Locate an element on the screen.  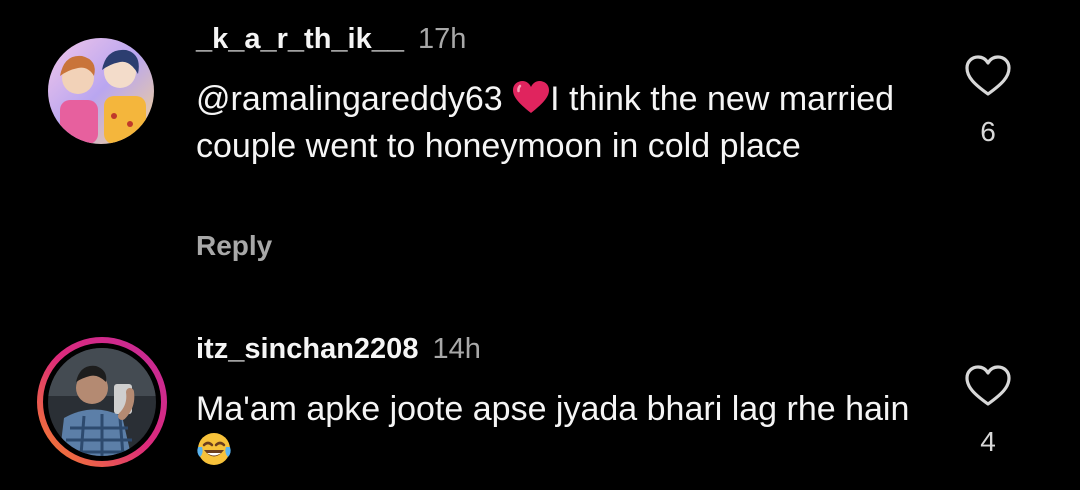
like-button: 6 is located at coordinates (988, 101).